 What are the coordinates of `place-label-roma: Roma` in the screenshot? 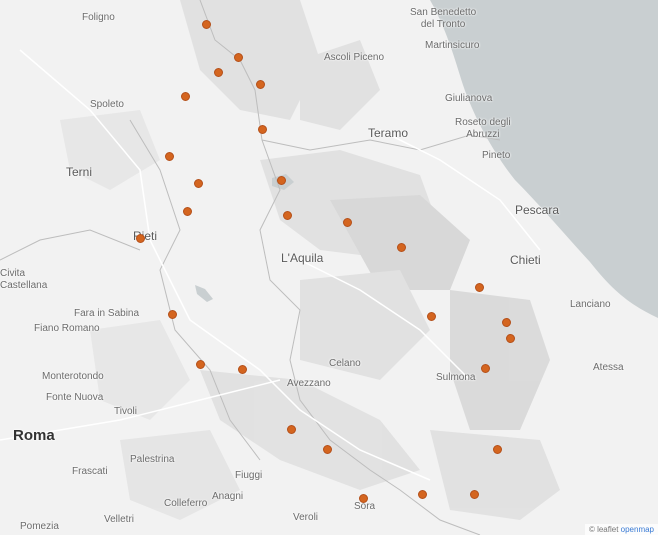 It's located at (34, 435).